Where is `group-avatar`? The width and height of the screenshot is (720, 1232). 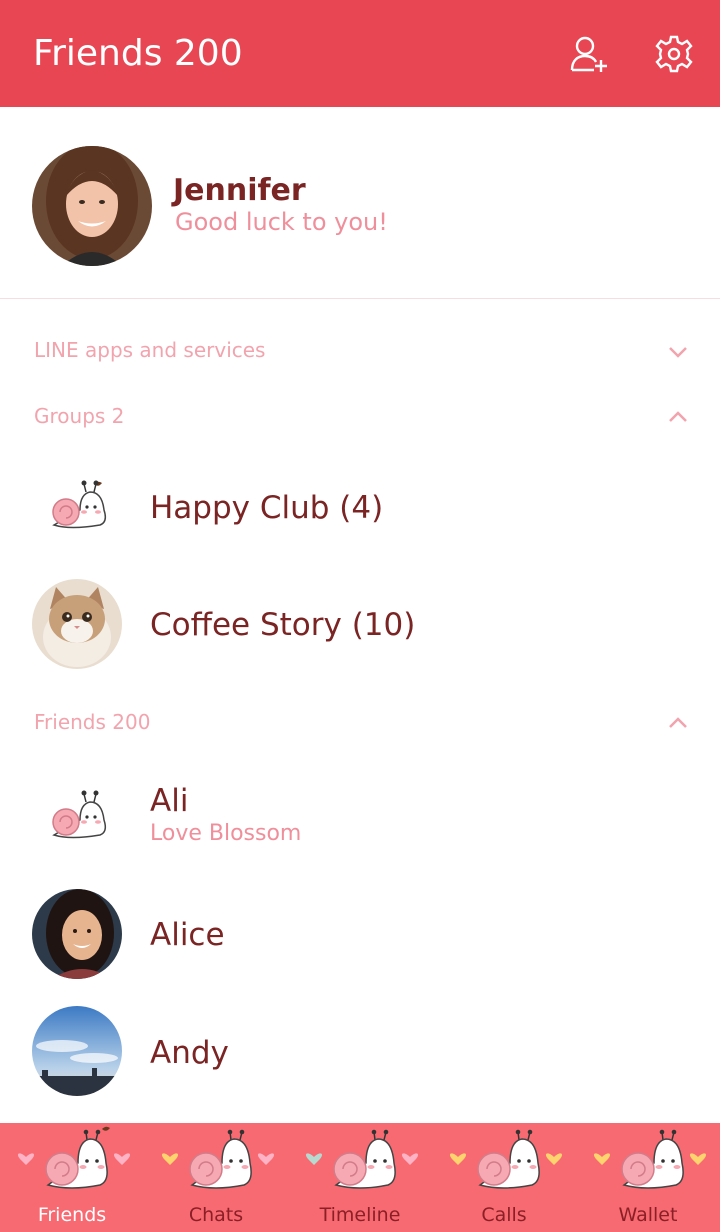 group-avatar is located at coordinates (77, 624).